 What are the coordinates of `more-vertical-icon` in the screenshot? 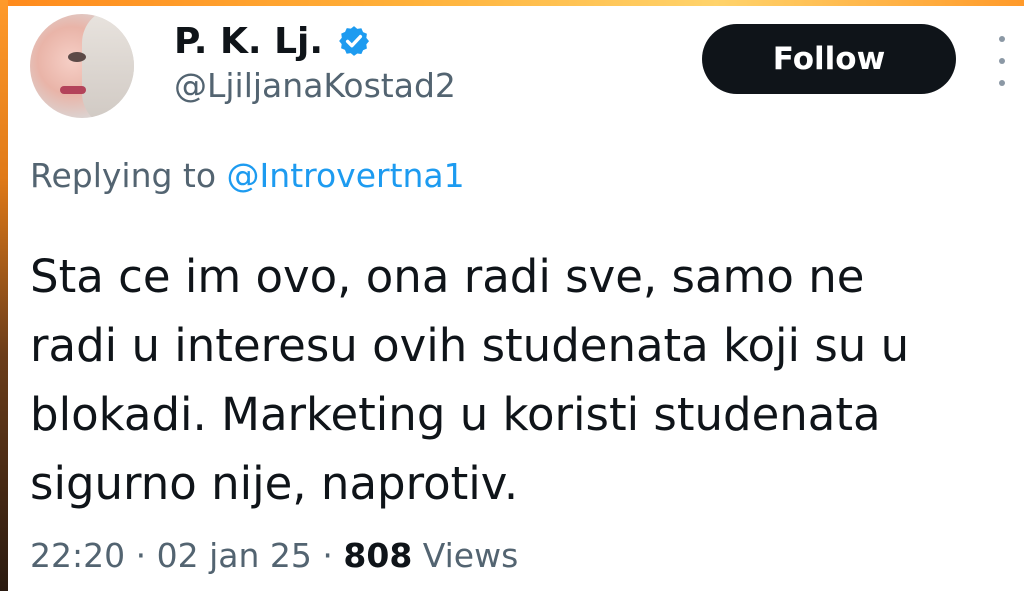 It's located at (1002, 61).